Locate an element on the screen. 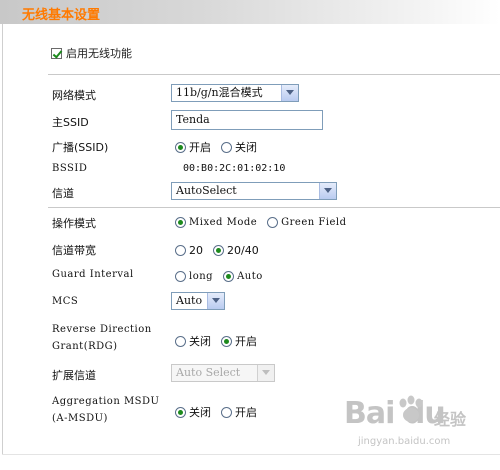 The height and width of the screenshot is (470, 500). broadcast-off-radio is located at coordinates (226, 147).